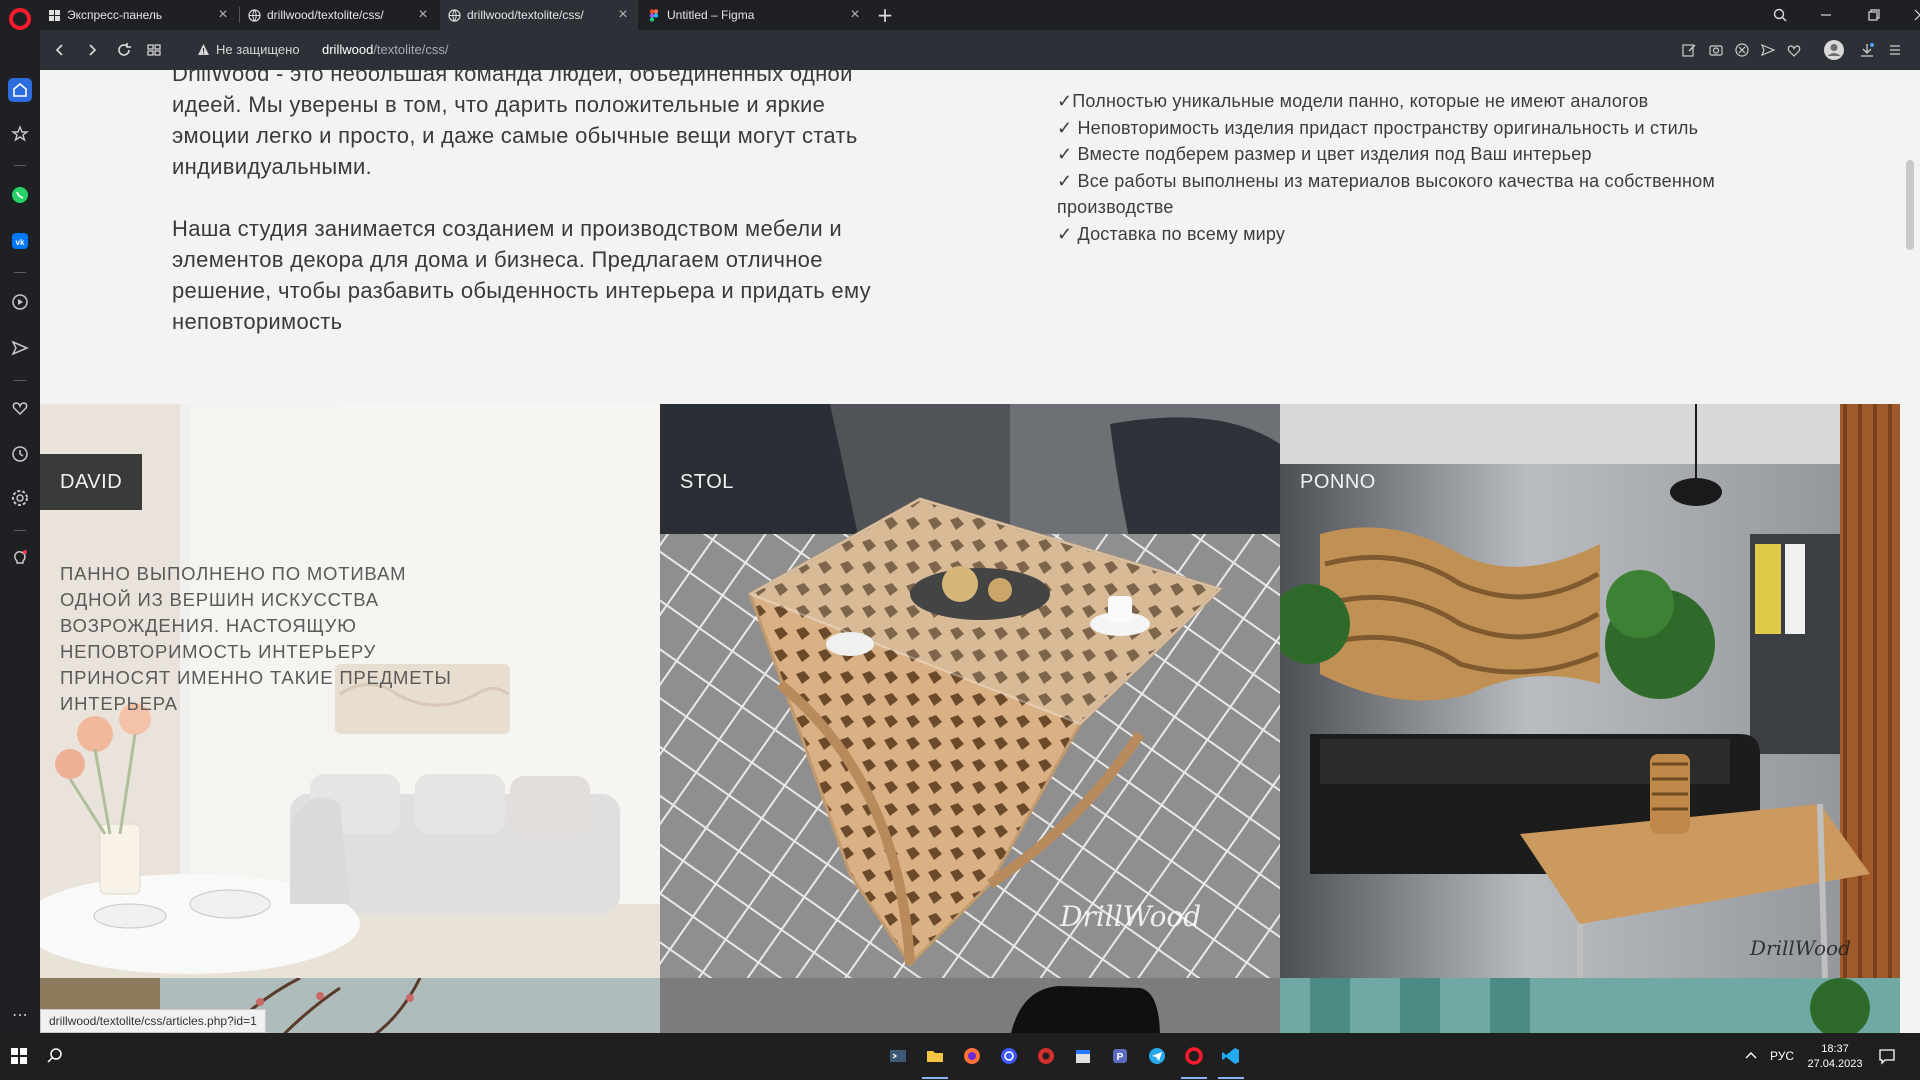 The width and height of the screenshot is (1920, 1080). Describe the element at coordinates (20, 348) in the screenshot. I see `send-icon` at that location.